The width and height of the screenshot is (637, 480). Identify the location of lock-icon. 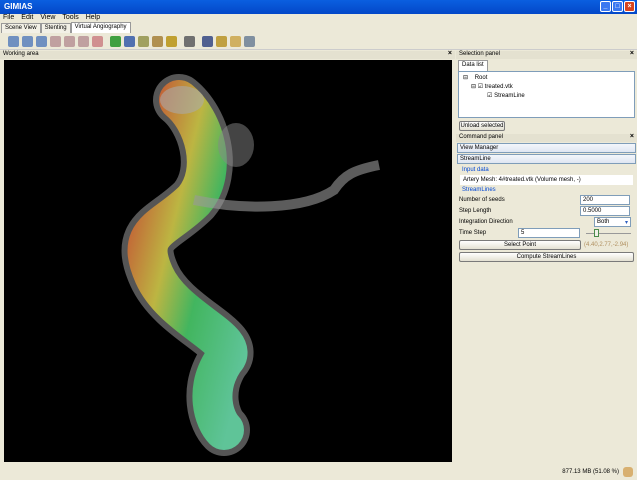
(157, 41).